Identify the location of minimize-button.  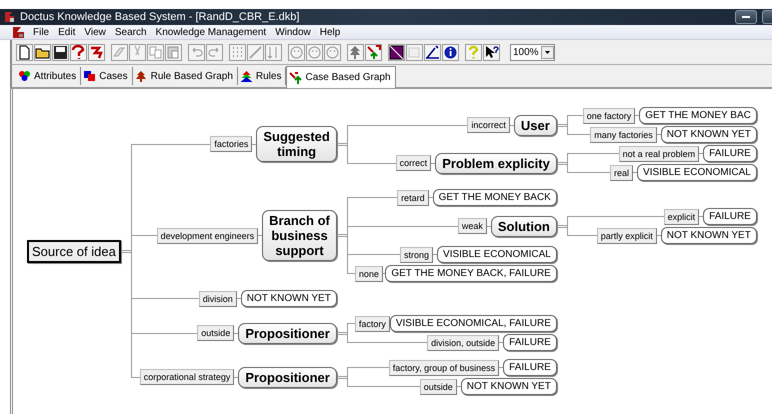
(746, 17).